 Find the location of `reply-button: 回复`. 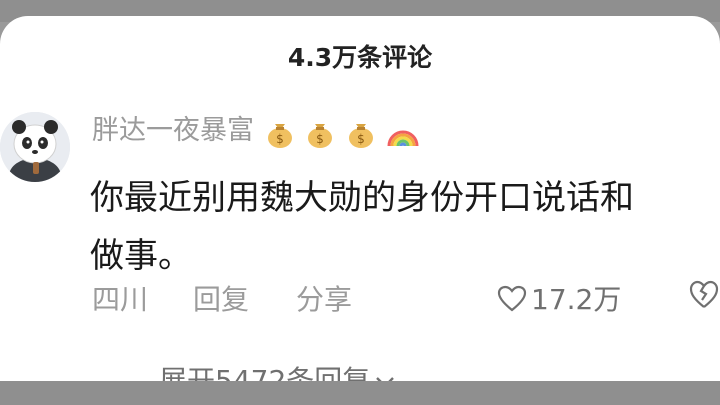

reply-button: 回复 is located at coordinates (221, 298).